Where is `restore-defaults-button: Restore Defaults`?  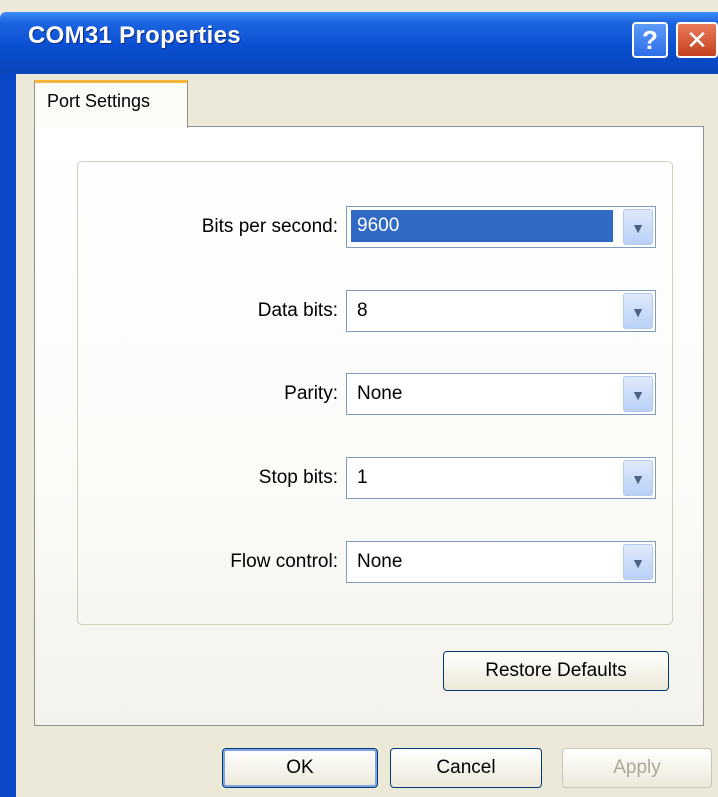 restore-defaults-button: Restore Defaults is located at coordinates (556, 671).